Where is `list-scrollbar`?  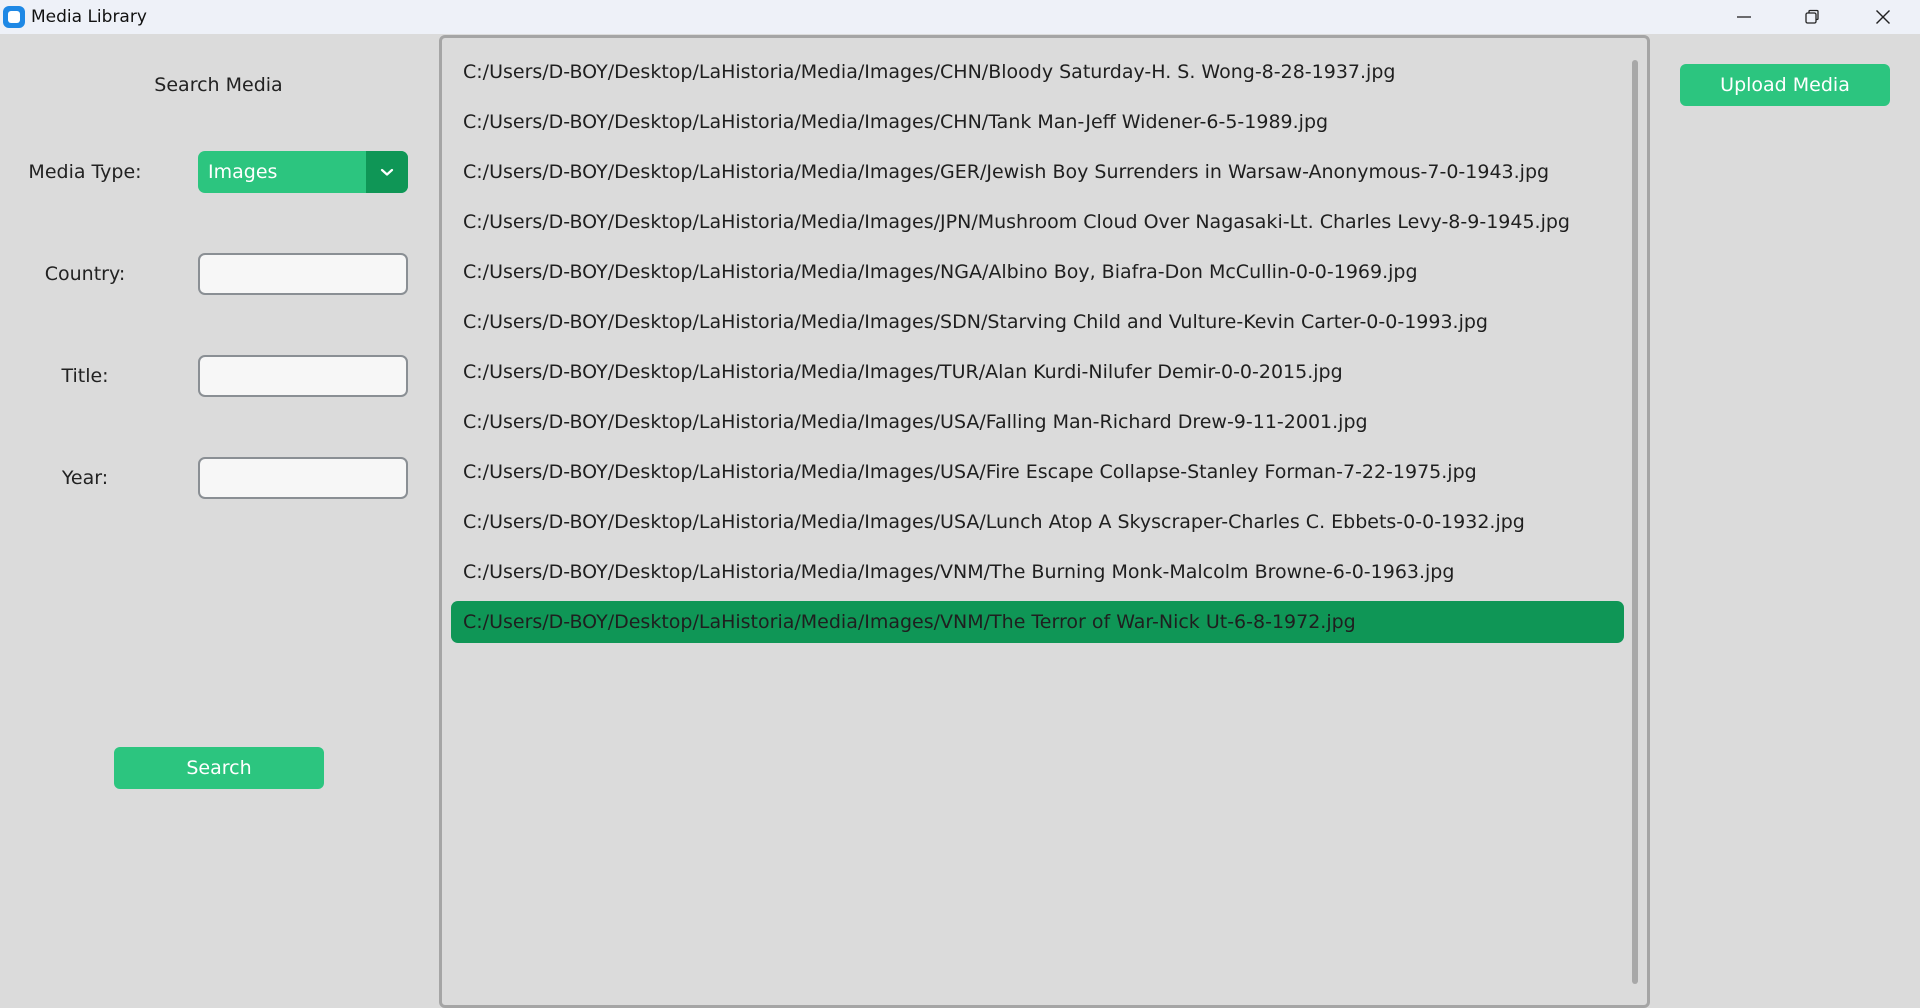
list-scrollbar is located at coordinates (1635, 522).